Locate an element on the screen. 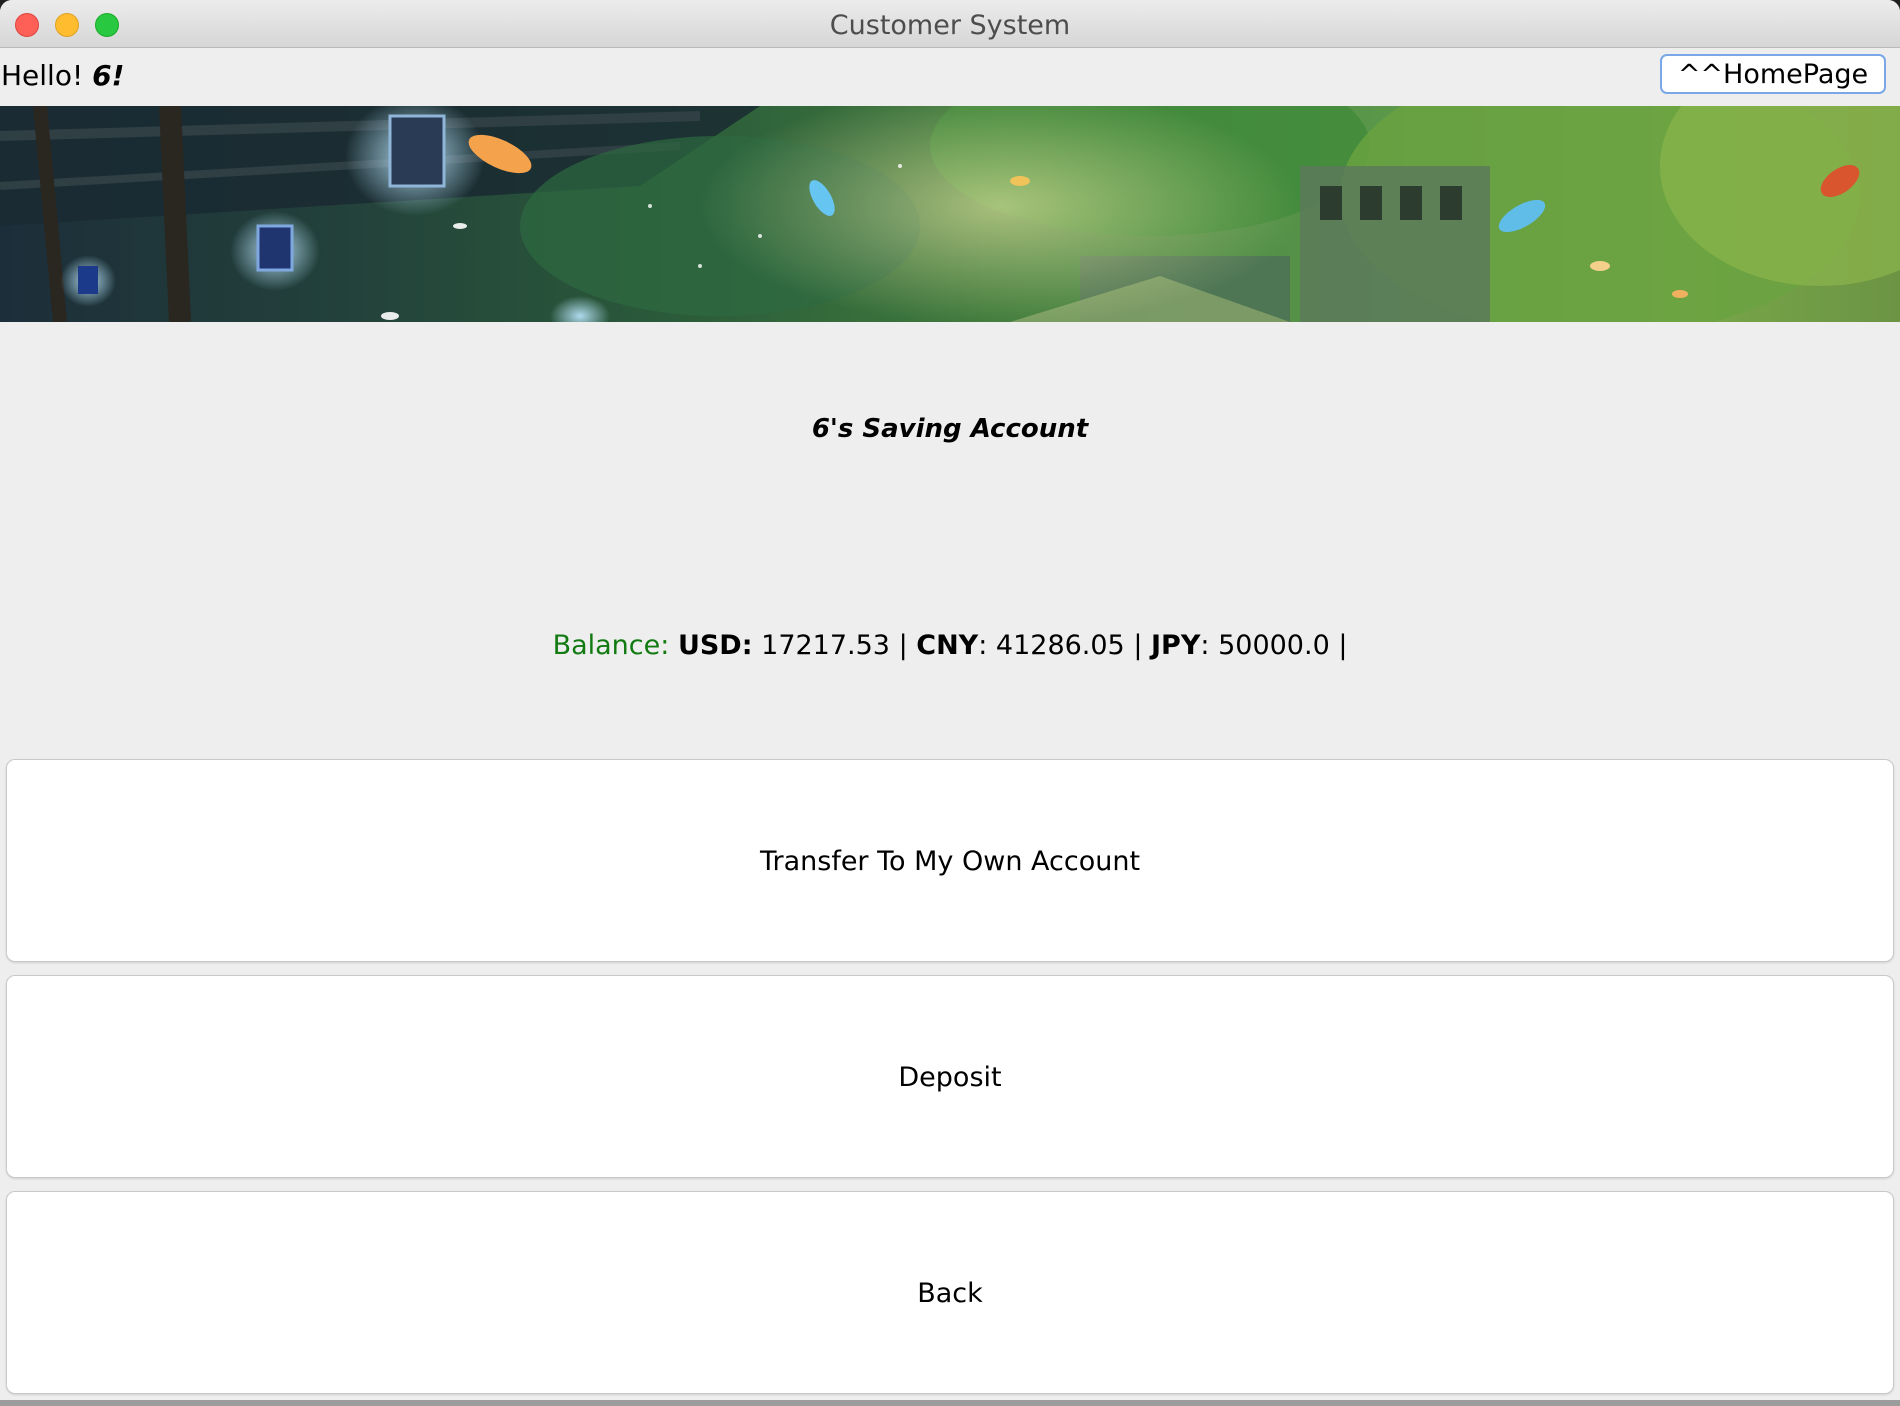 This screenshot has height=1406, width=1900. greeting: Hello! 6! is located at coordinates (62, 75).